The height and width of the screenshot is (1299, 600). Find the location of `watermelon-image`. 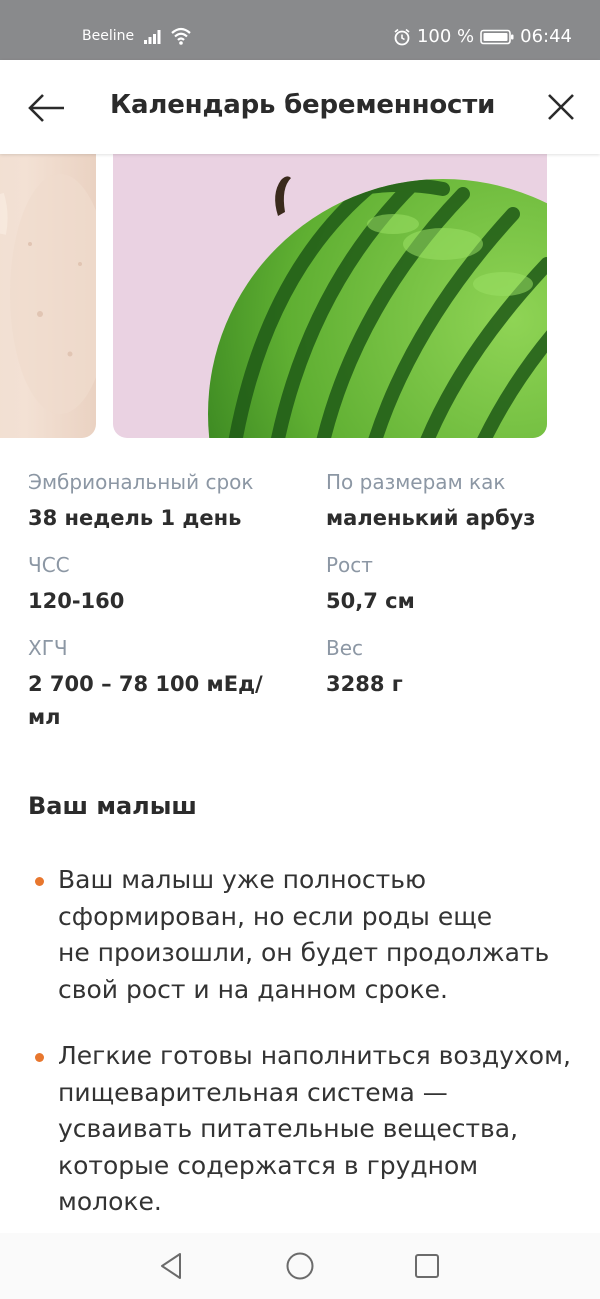

watermelon-image is located at coordinates (377, 307).